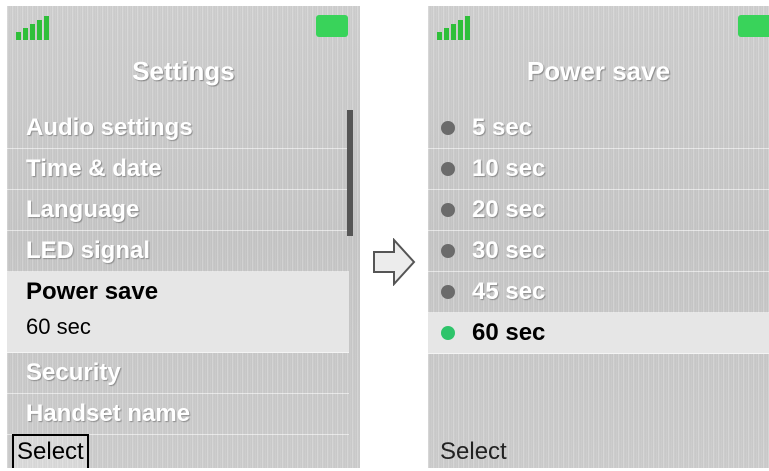  I want to click on menu-item-security: Security, so click(178, 373).